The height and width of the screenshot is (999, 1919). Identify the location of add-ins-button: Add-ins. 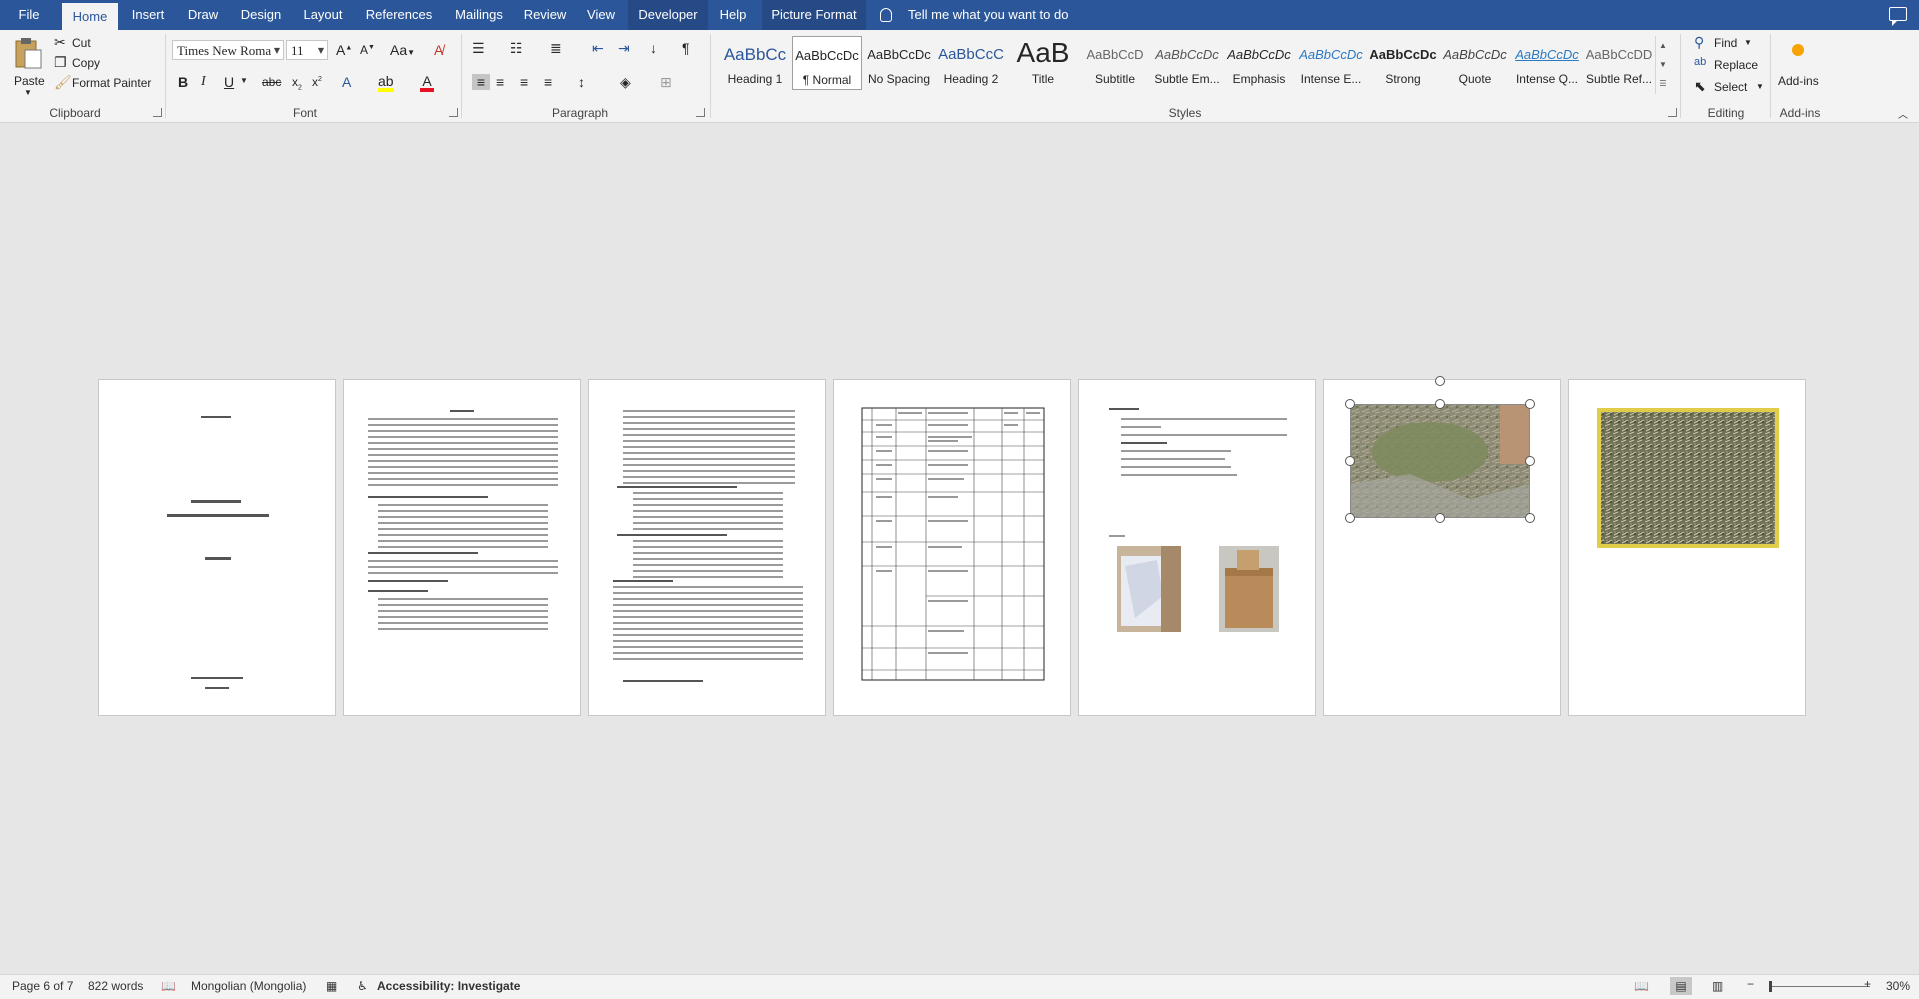
(1800, 67).